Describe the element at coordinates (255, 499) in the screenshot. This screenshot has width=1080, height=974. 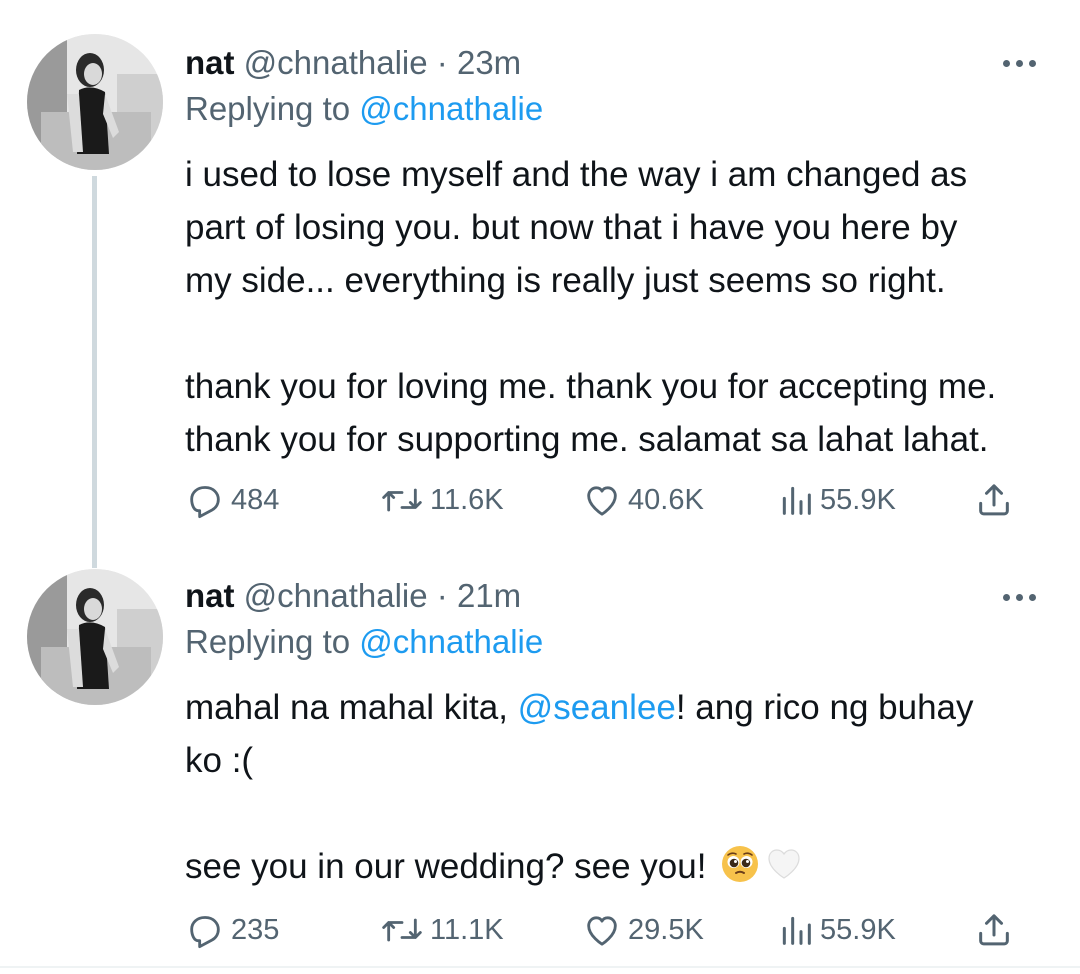
I see `reply-count: 484` at that location.